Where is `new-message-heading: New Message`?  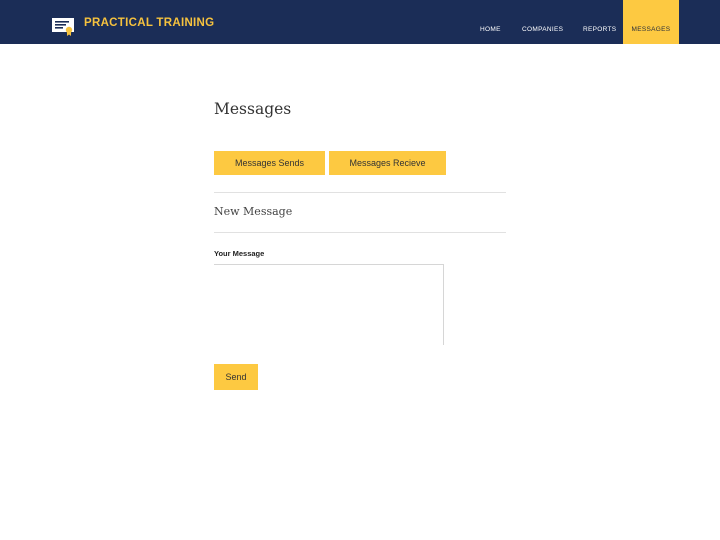 new-message-heading: New Message is located at coordinates (253, 211).